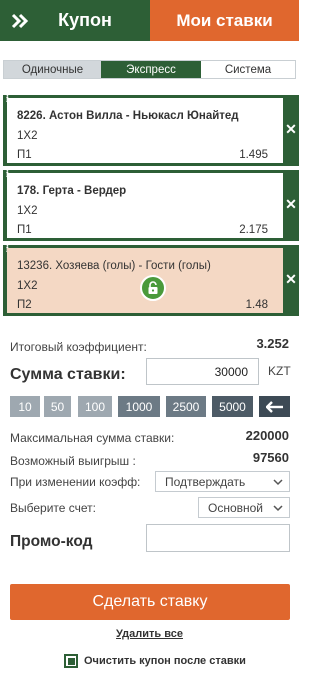  I want to click on delete-all-link: Удалить все, so click(149, 634).